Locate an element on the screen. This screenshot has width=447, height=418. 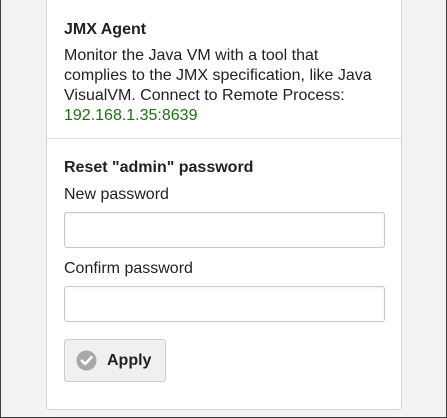
new-password-input is located at coordinates (224, 230).